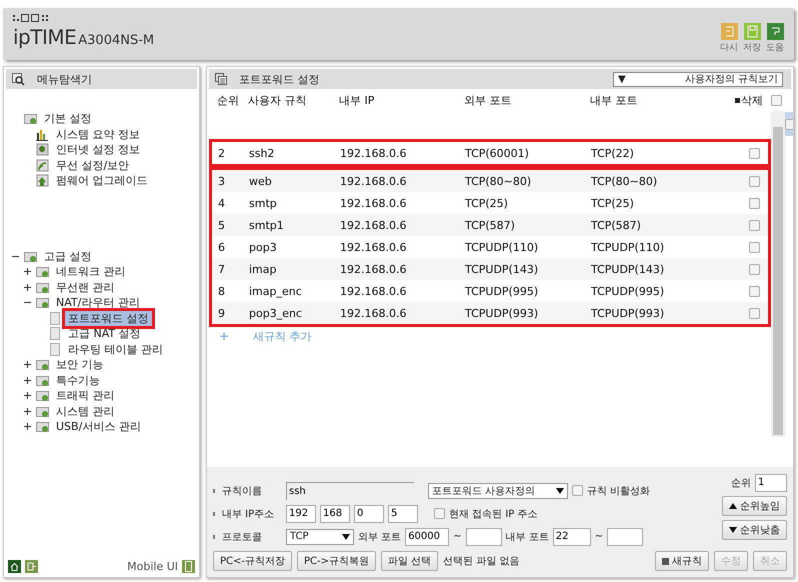 The width and height of the screenshot is (798, 582). What do you see at coordinates (263, 269) in the screenshot?
I see `table-cell-text: imap` at bounding box center [263, 269].